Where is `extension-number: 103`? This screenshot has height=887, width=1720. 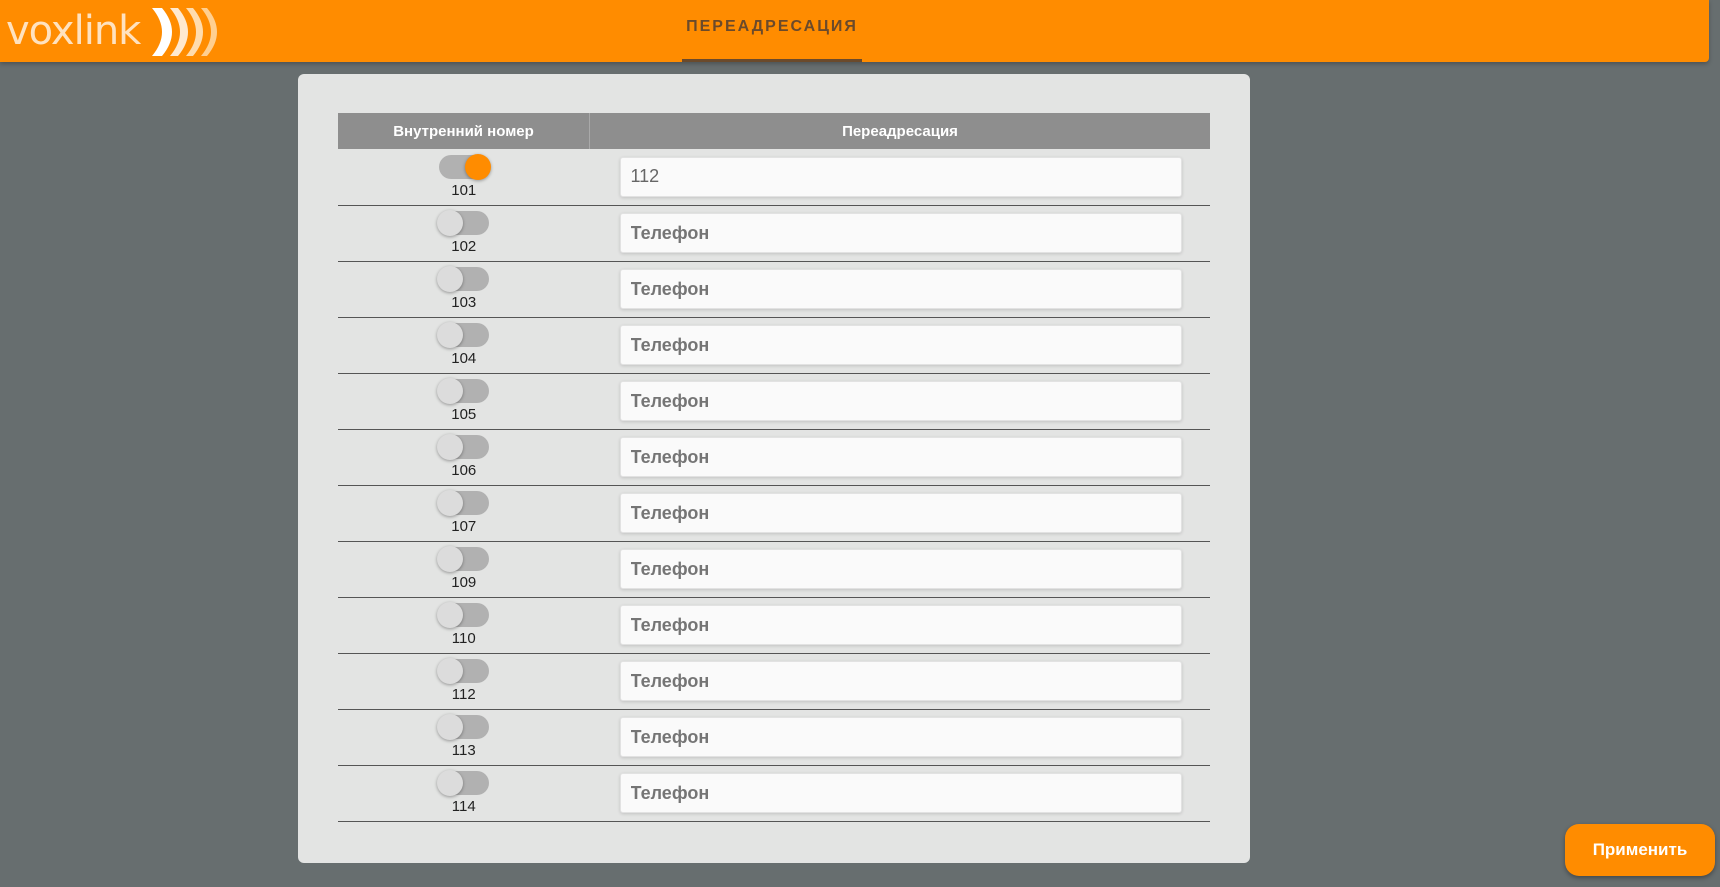 extension-number: 103 is located at coordinates (464, 302).